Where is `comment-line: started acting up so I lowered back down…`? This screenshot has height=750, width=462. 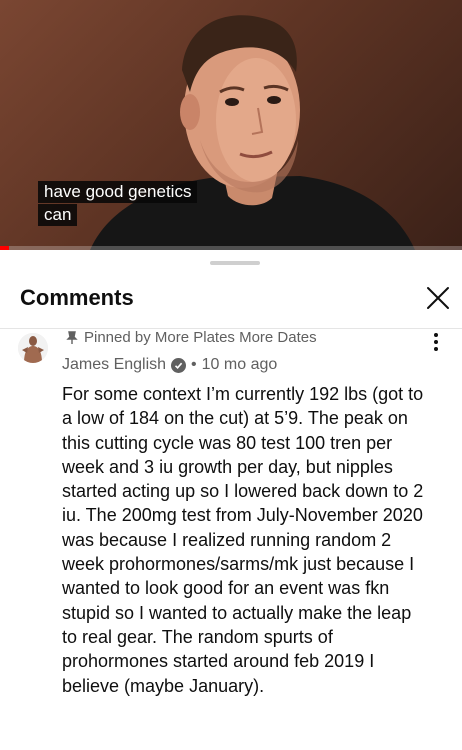
comment-line: started acting up so I lowered back down… is located at coordinates (243, 491).